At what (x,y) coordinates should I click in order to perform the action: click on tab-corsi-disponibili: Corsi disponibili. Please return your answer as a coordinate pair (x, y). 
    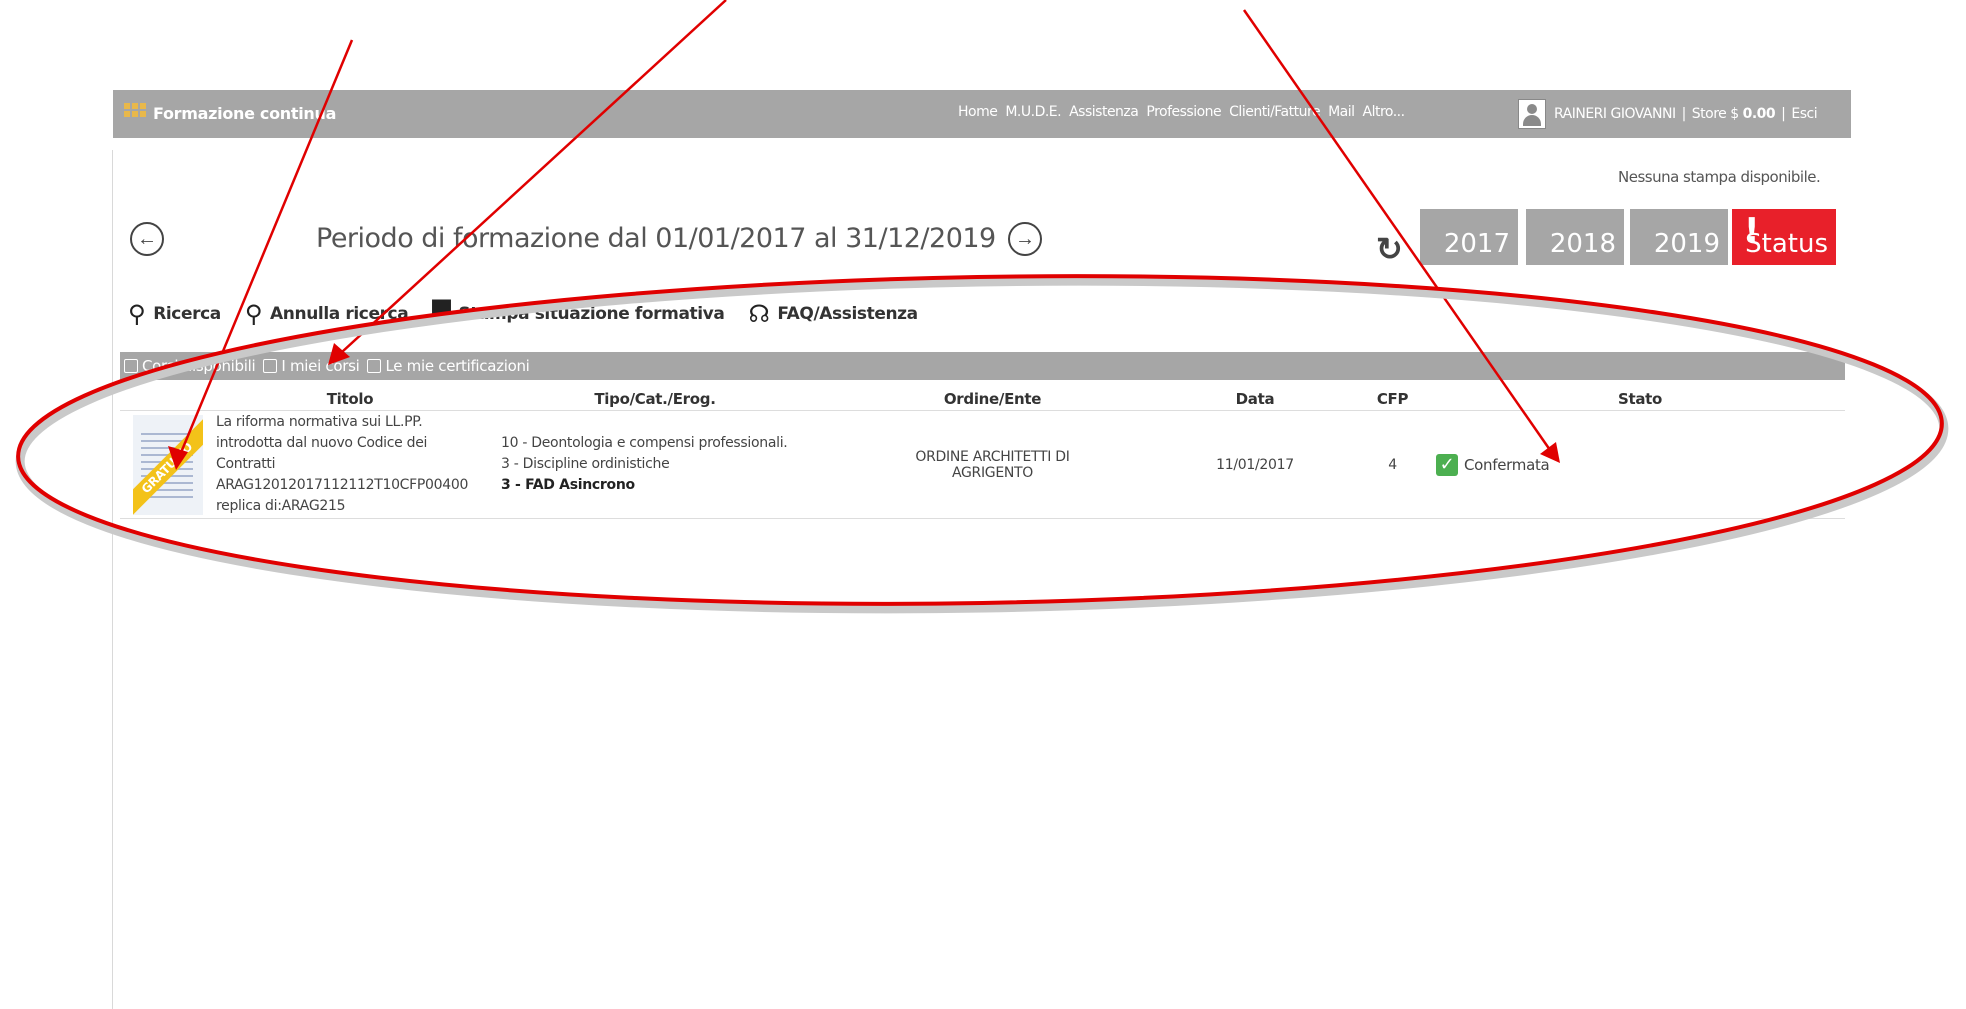
    Looking at the image, I should click on (188, 366).